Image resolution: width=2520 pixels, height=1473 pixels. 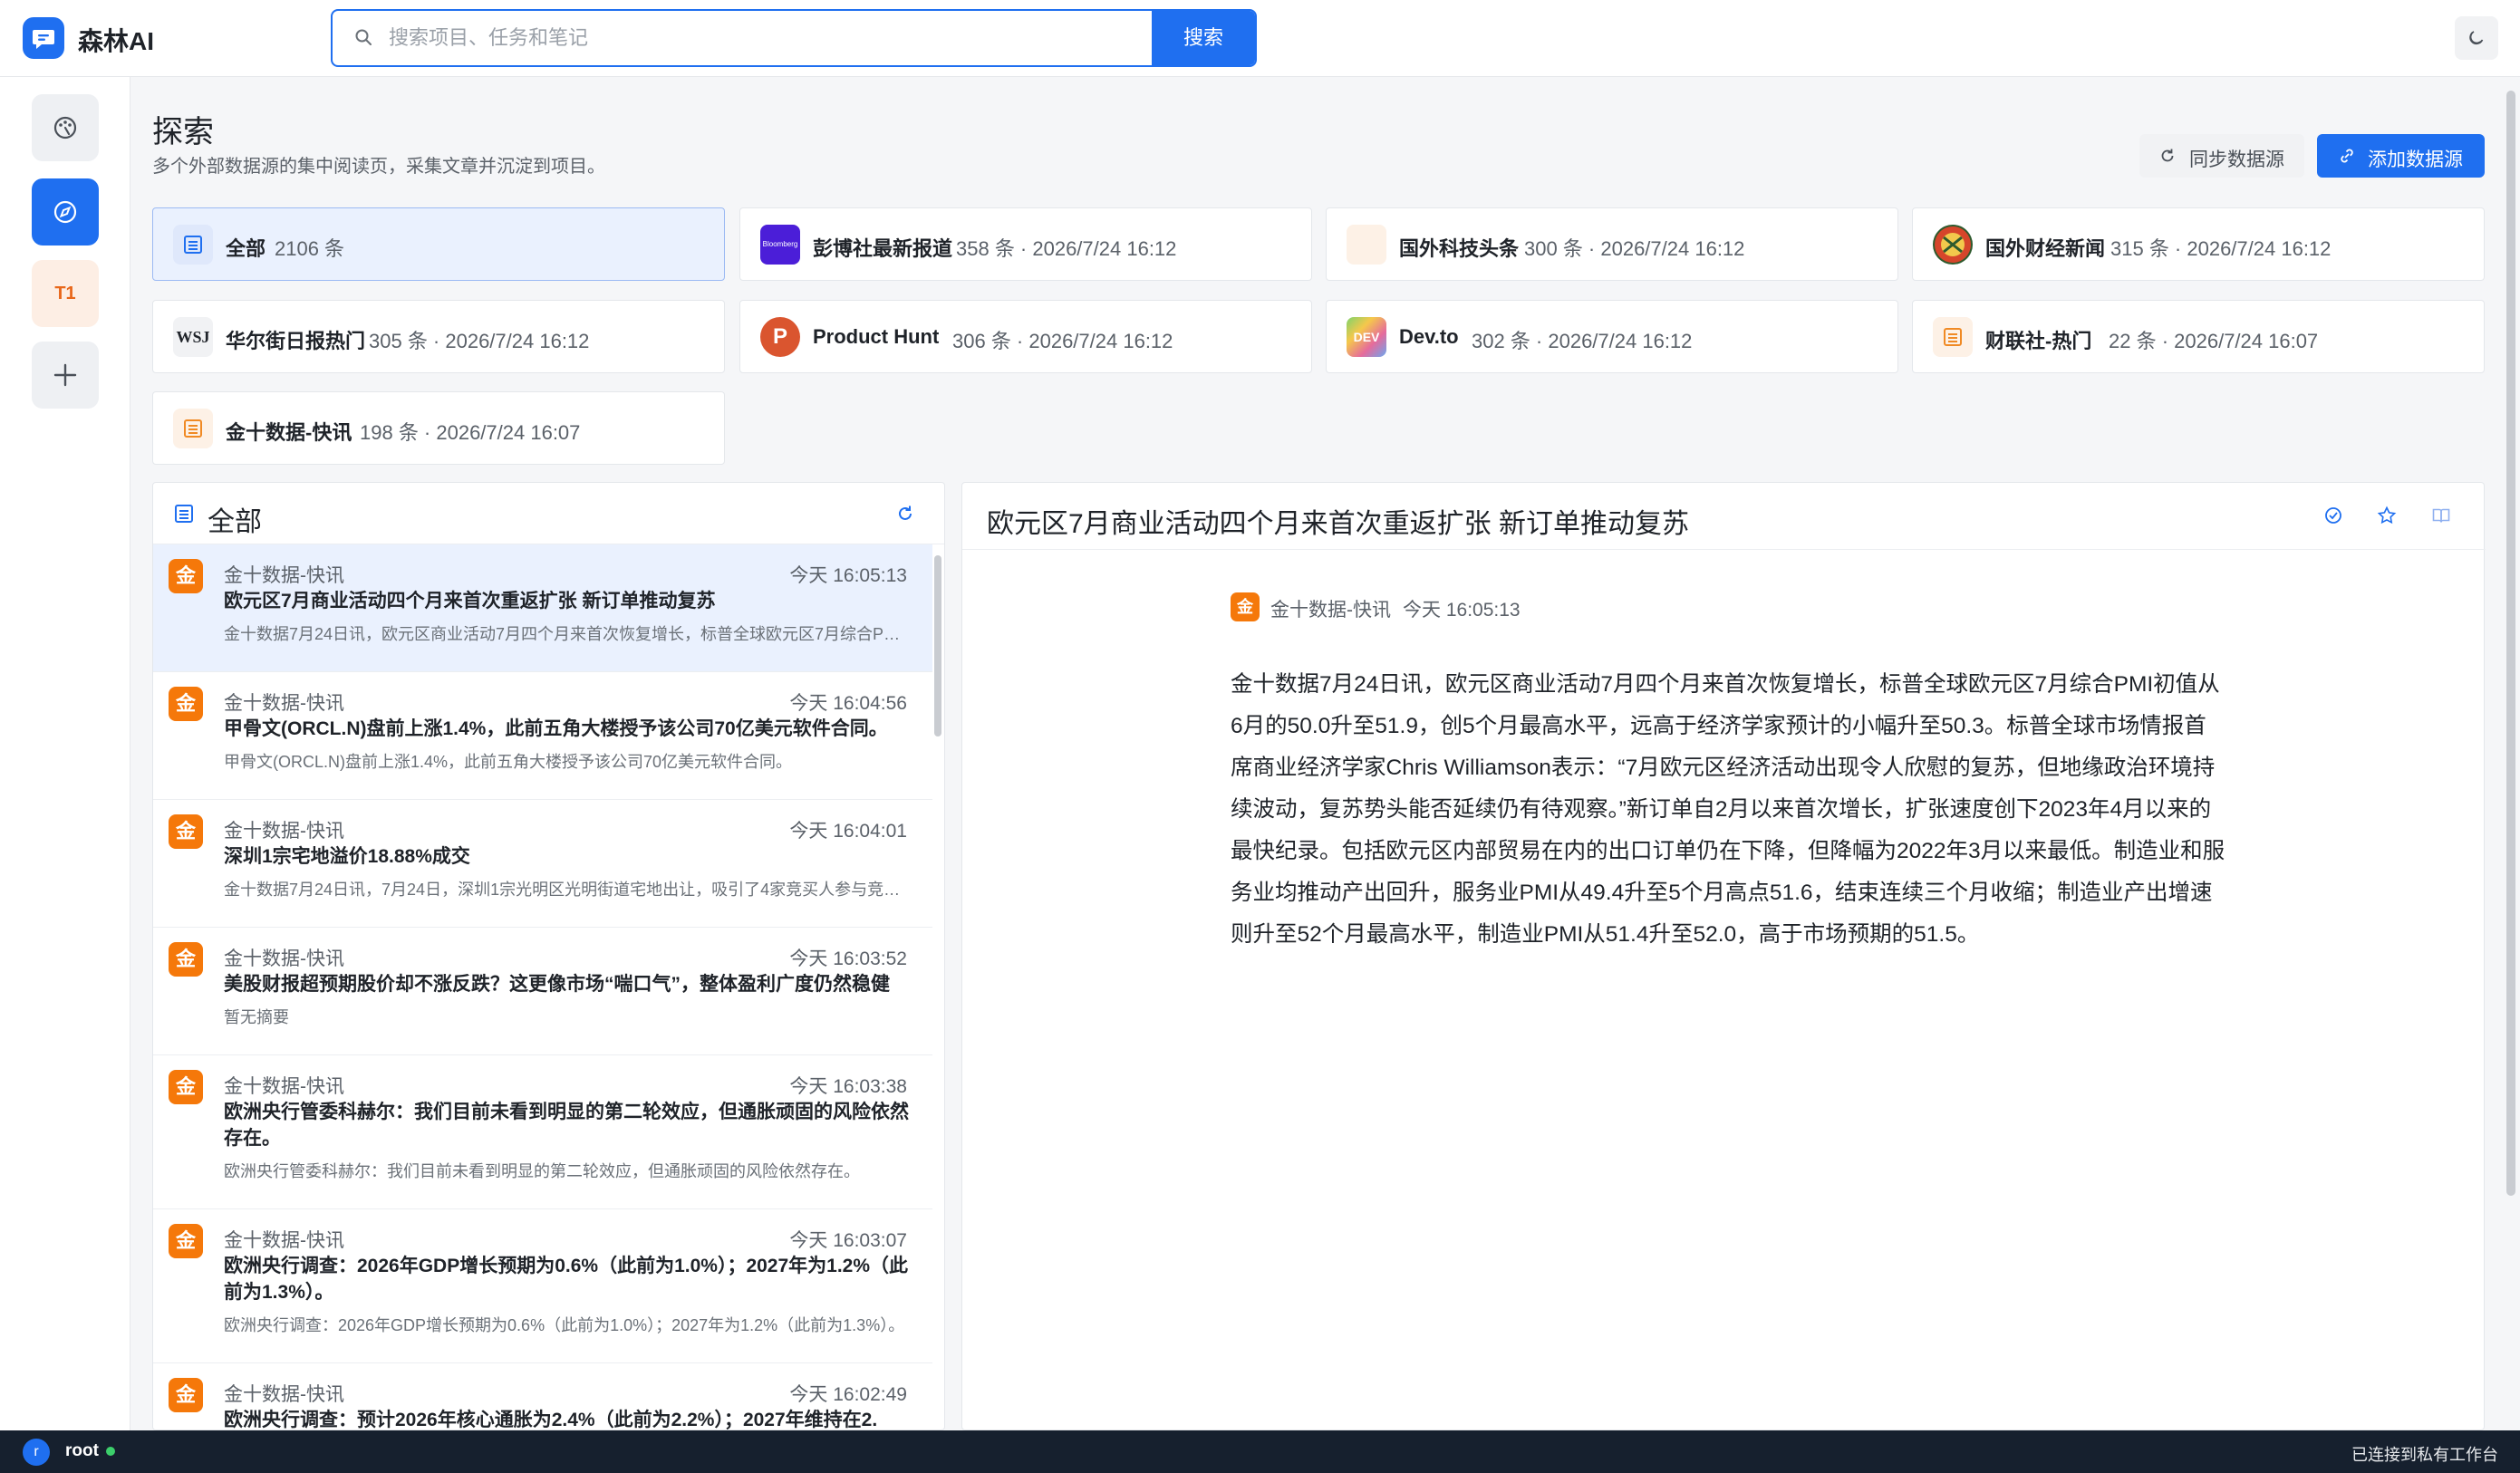 What do you see at coordinates (2510, 643) in the screenshot?
I see `page-scrollbar` at bounding box center [2510, 643].